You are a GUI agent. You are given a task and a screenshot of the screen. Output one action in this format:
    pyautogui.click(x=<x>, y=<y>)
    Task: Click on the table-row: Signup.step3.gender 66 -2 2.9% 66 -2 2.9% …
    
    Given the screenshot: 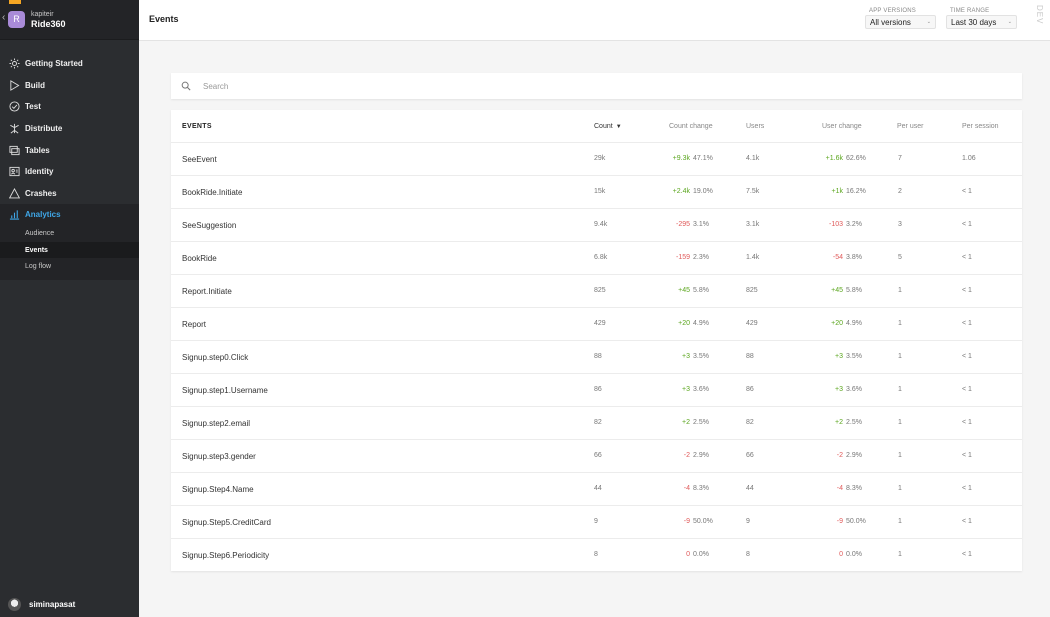 What is the action you would take?
    pyautogui.click(x=596, y=456)
    